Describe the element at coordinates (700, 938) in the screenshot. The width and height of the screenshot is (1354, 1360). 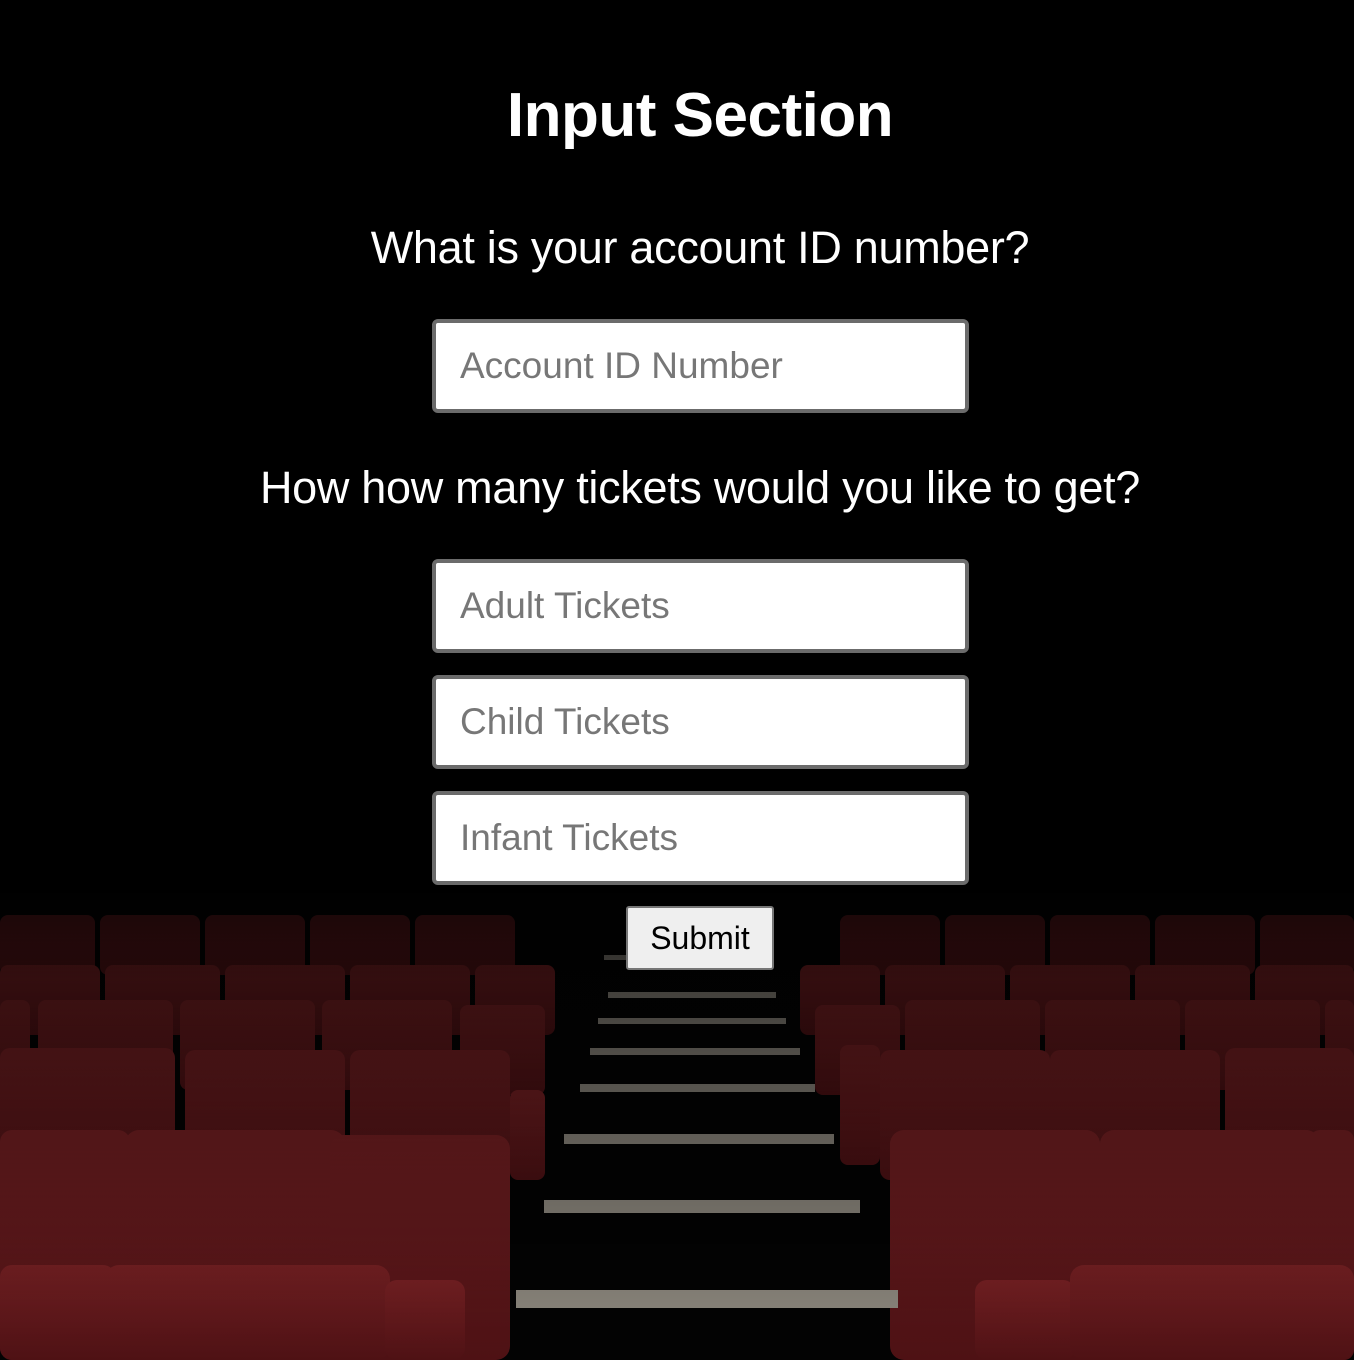
I see `submit-button: Submit` at that location.